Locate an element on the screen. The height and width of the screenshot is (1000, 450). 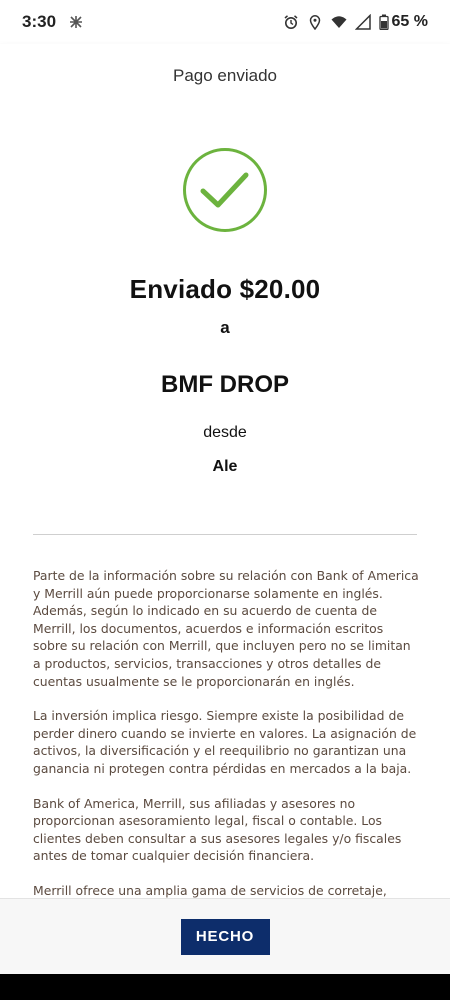
battery-icon is located at coordinates (383, 22).